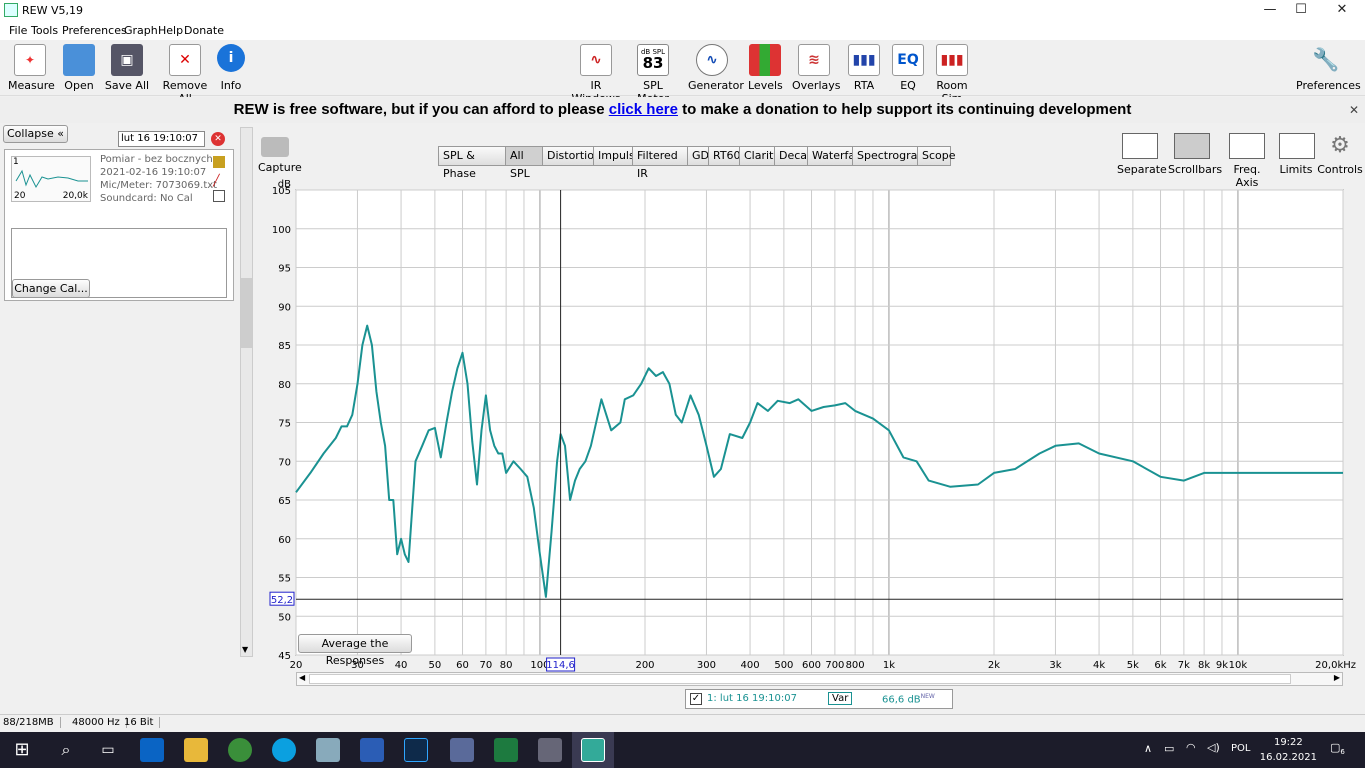  Describe the element at coordinates (1288, 750) in the screenshot. I see `clock: 19:22 16.02.2021` at that location.